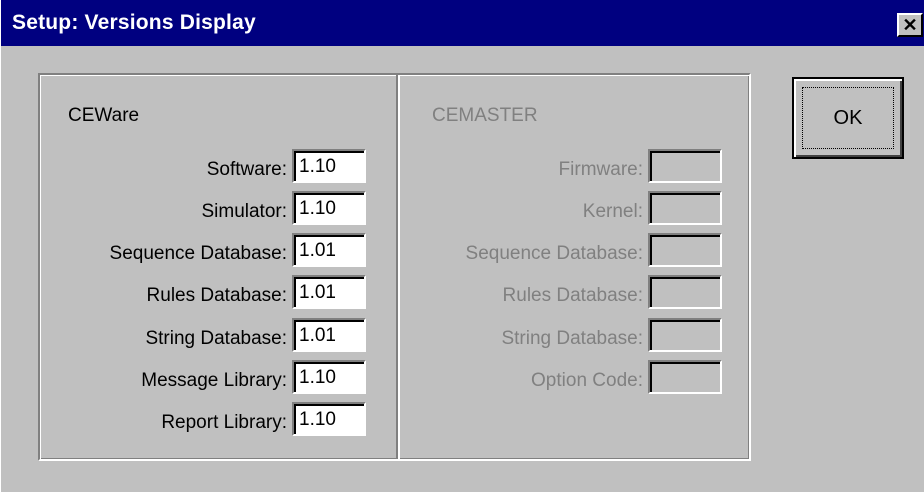 The image size is (924, 492). Describe the element at coordinates (329, 166) in the screenshot. I see `ceware-software-field: 1.10` at that location.